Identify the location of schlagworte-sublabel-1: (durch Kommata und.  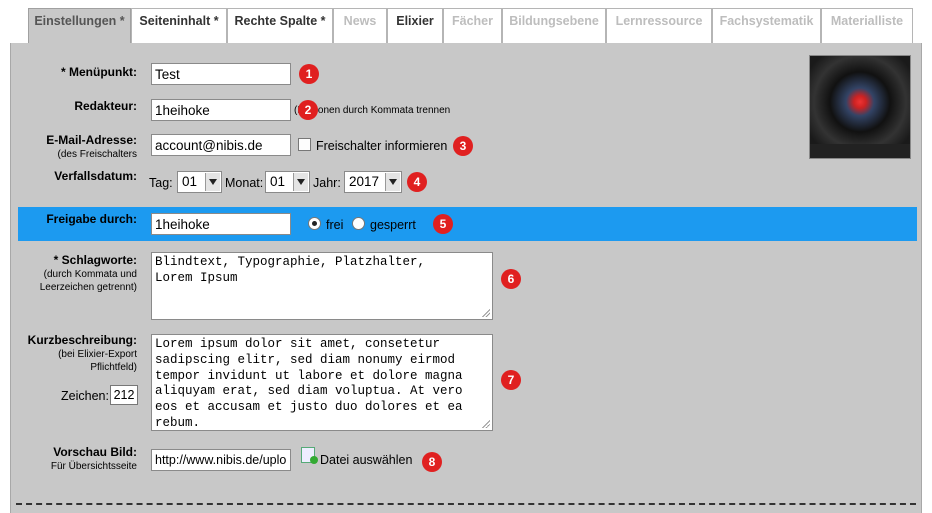
(90, 274).